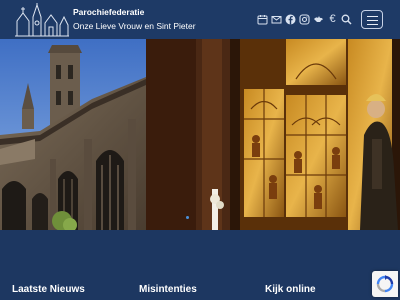  What do you see at coordinates (134, 26) in the screenshot?
I see `brand-subtitle: Onze Lieve Vrouw en Sint Pieter` at bounding box center [134, 26].